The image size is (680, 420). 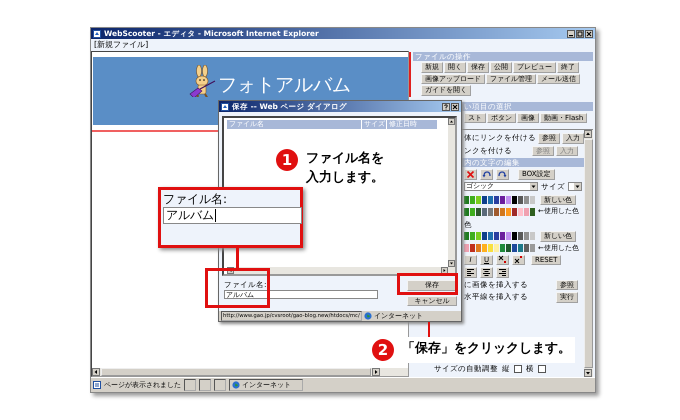 I want to click on vertical-scrollbar, so click(x=451, y=196).